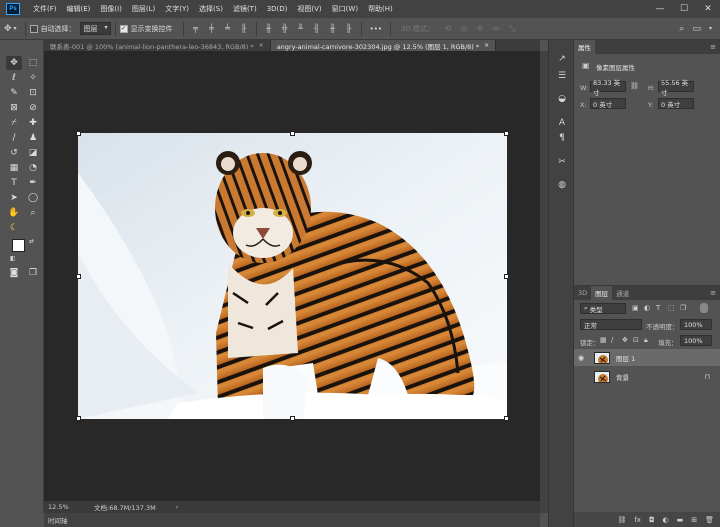 The height and width of the screenshot is (527, 720). Describe the element at coordinates (634, 86) in the screenshot. I see `link-icon: ⛓` at that location.